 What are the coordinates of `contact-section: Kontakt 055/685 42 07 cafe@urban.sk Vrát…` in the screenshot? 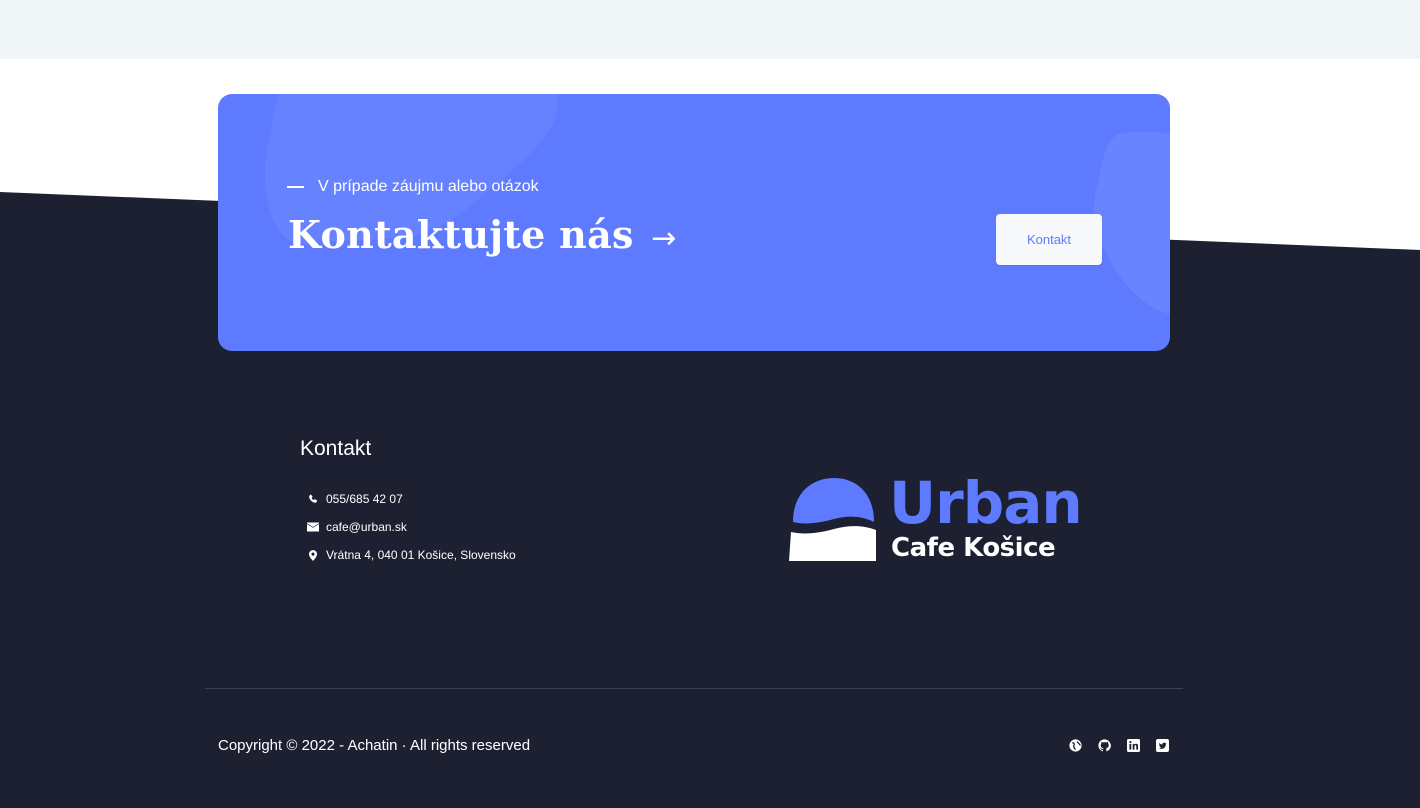 It's located at (408, 499).